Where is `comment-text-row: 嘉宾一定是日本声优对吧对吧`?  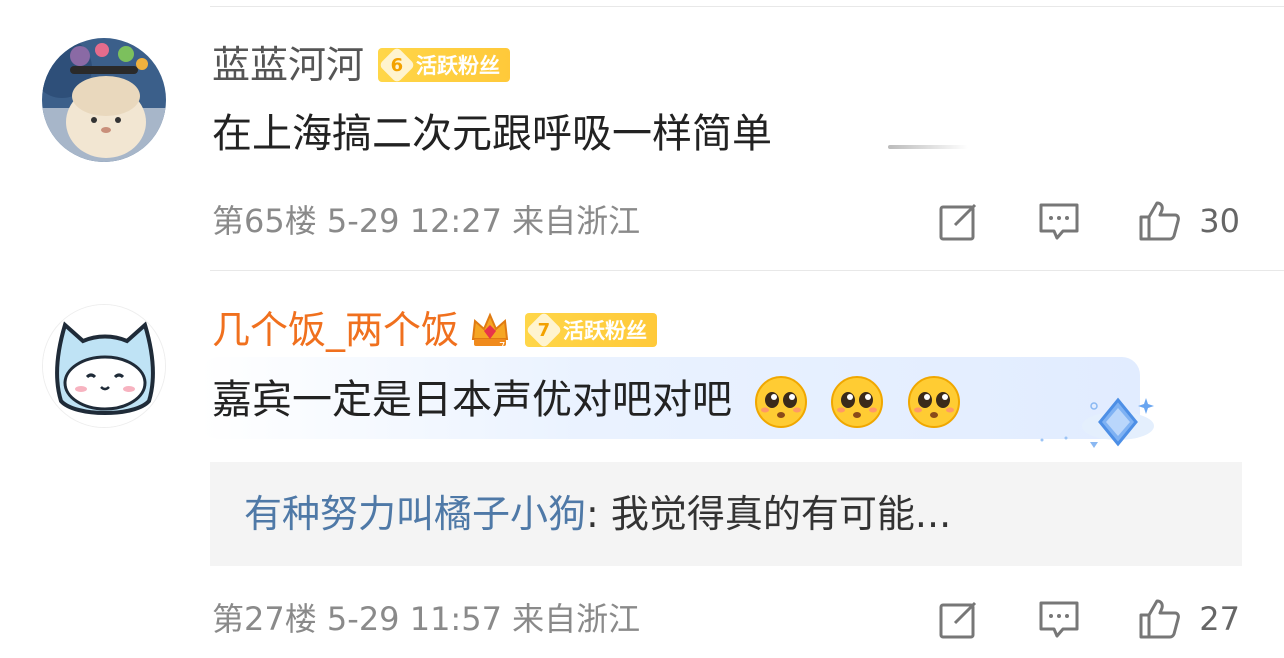 comment-text-row: 嘉宾一定是日本声优对吧对吧 is located at coordinates (587, 401).